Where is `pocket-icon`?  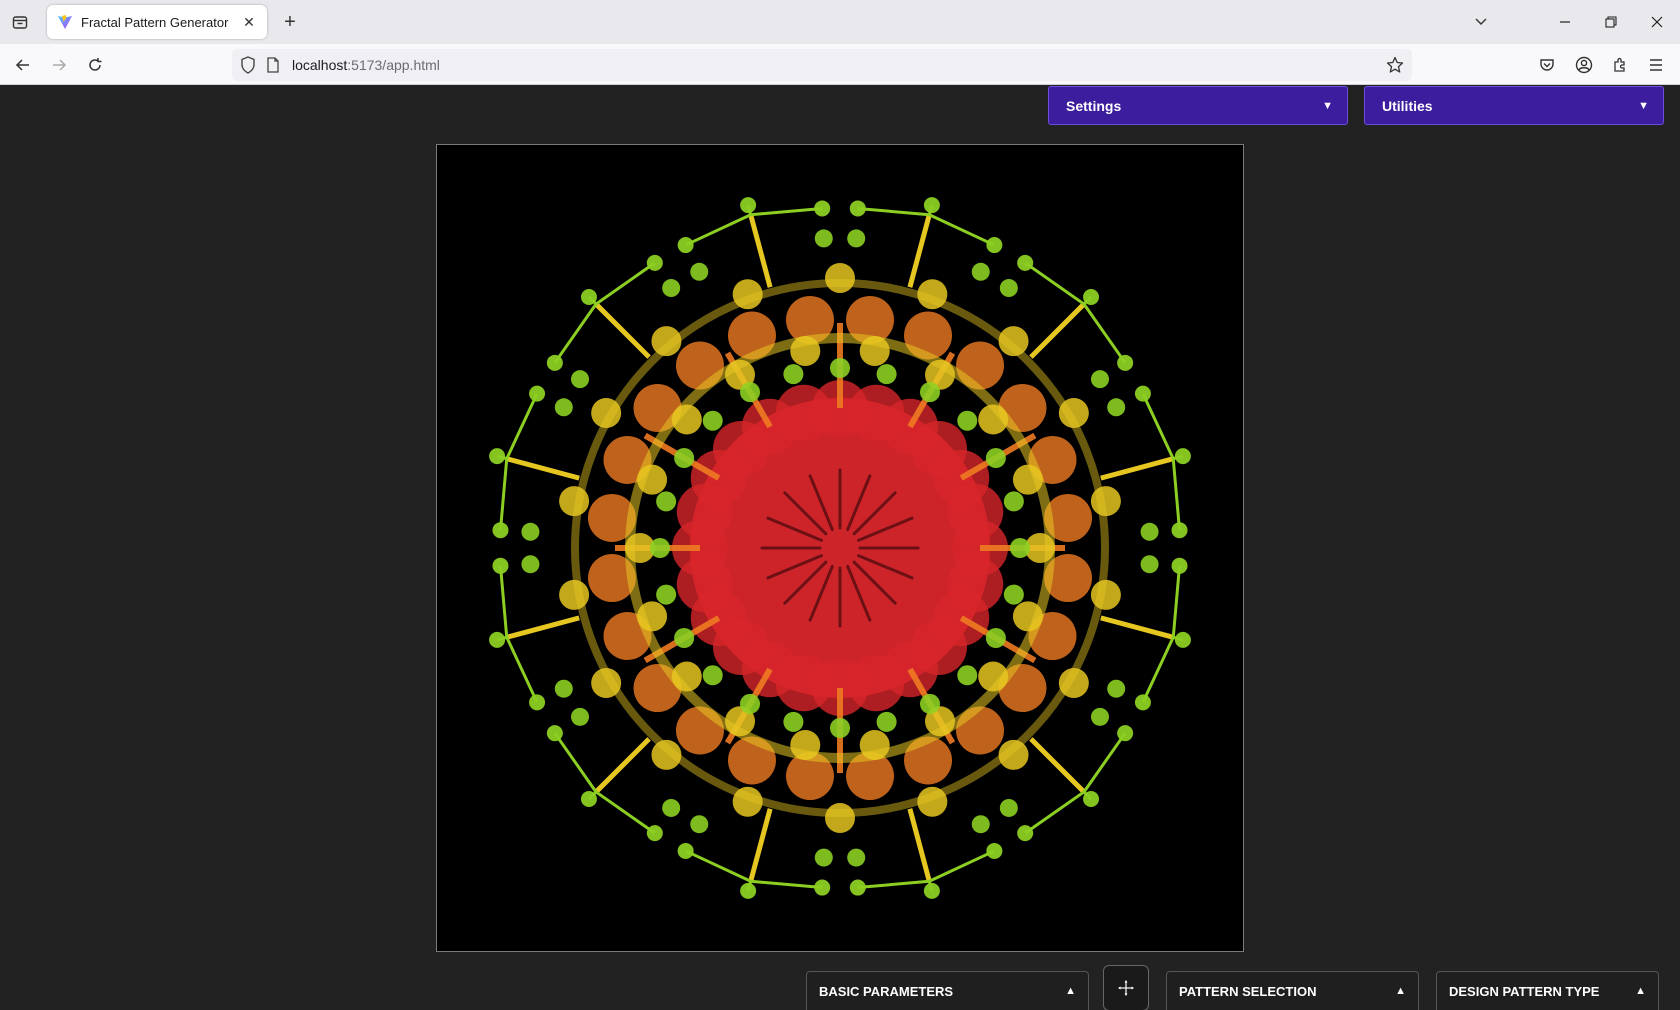
pocket-icon is located at coordinates (1547, 65).